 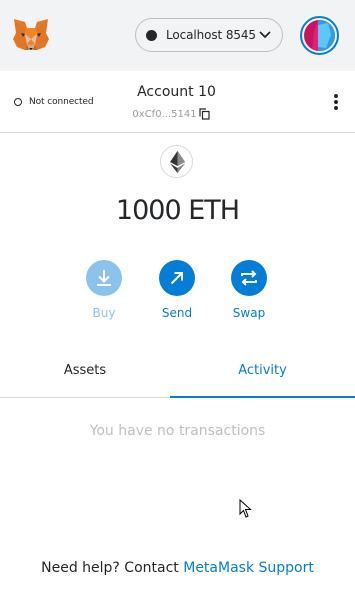 What do you see at coordinates (265, 34) in the screenshot?
I see `chevron-down-icon` at bounding box center [265, 34].